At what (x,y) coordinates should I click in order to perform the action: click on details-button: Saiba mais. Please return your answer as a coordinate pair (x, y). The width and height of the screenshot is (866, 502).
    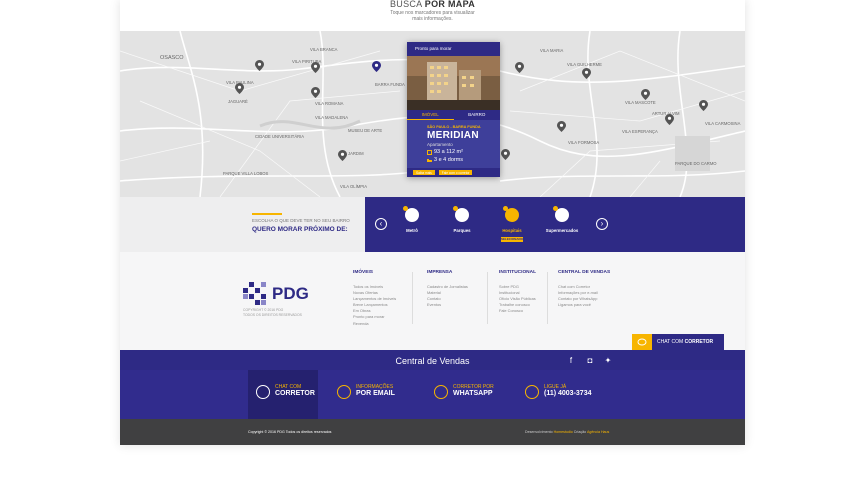
    Looking at the image, I should click on (424, 172).